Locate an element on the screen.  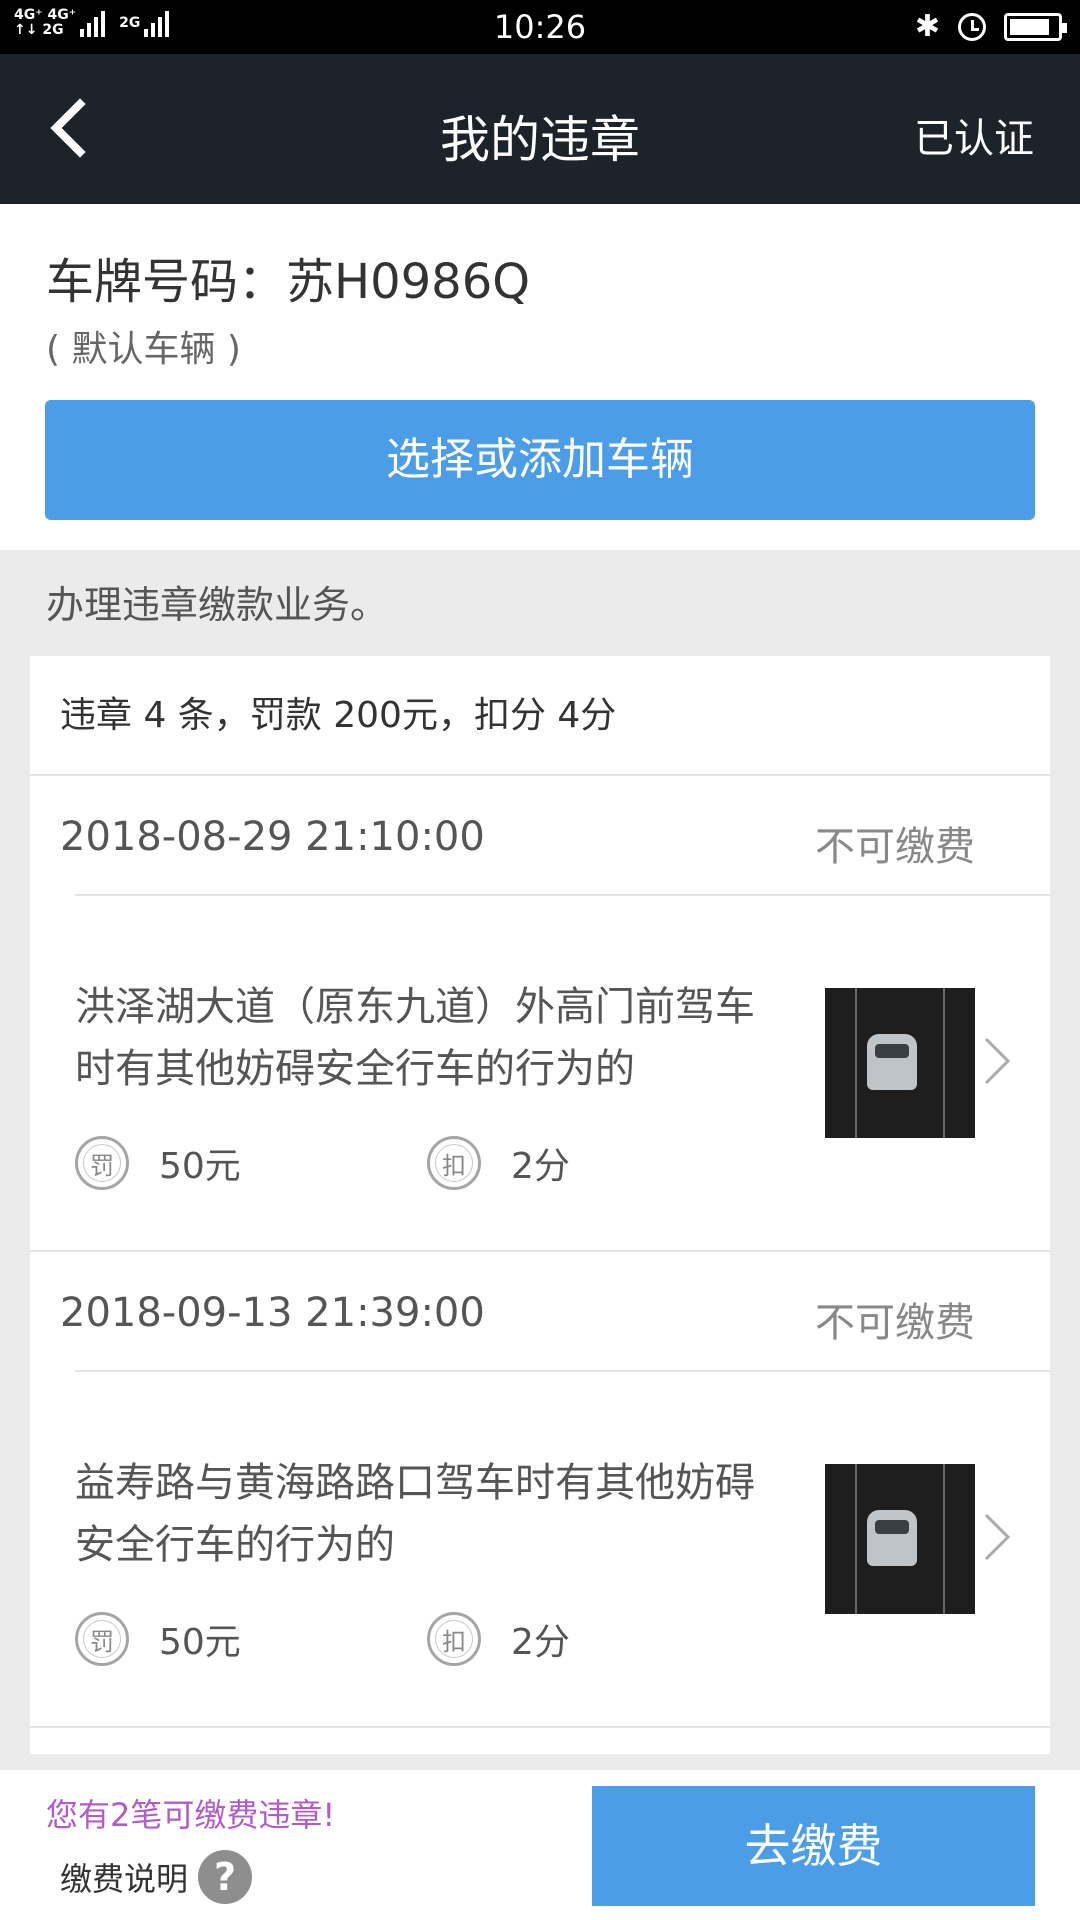
nav-bar: 我的违章 已认证 is located at coordinates (540, 129).